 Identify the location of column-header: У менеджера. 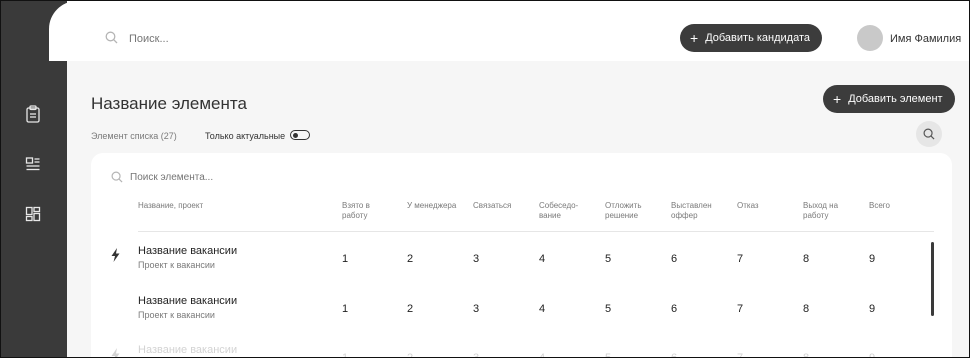
(431, 206).